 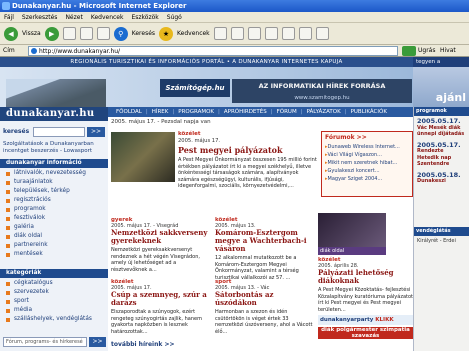 I want to click on menu-edit: Szerkesztés, so click(x=40, y=17).